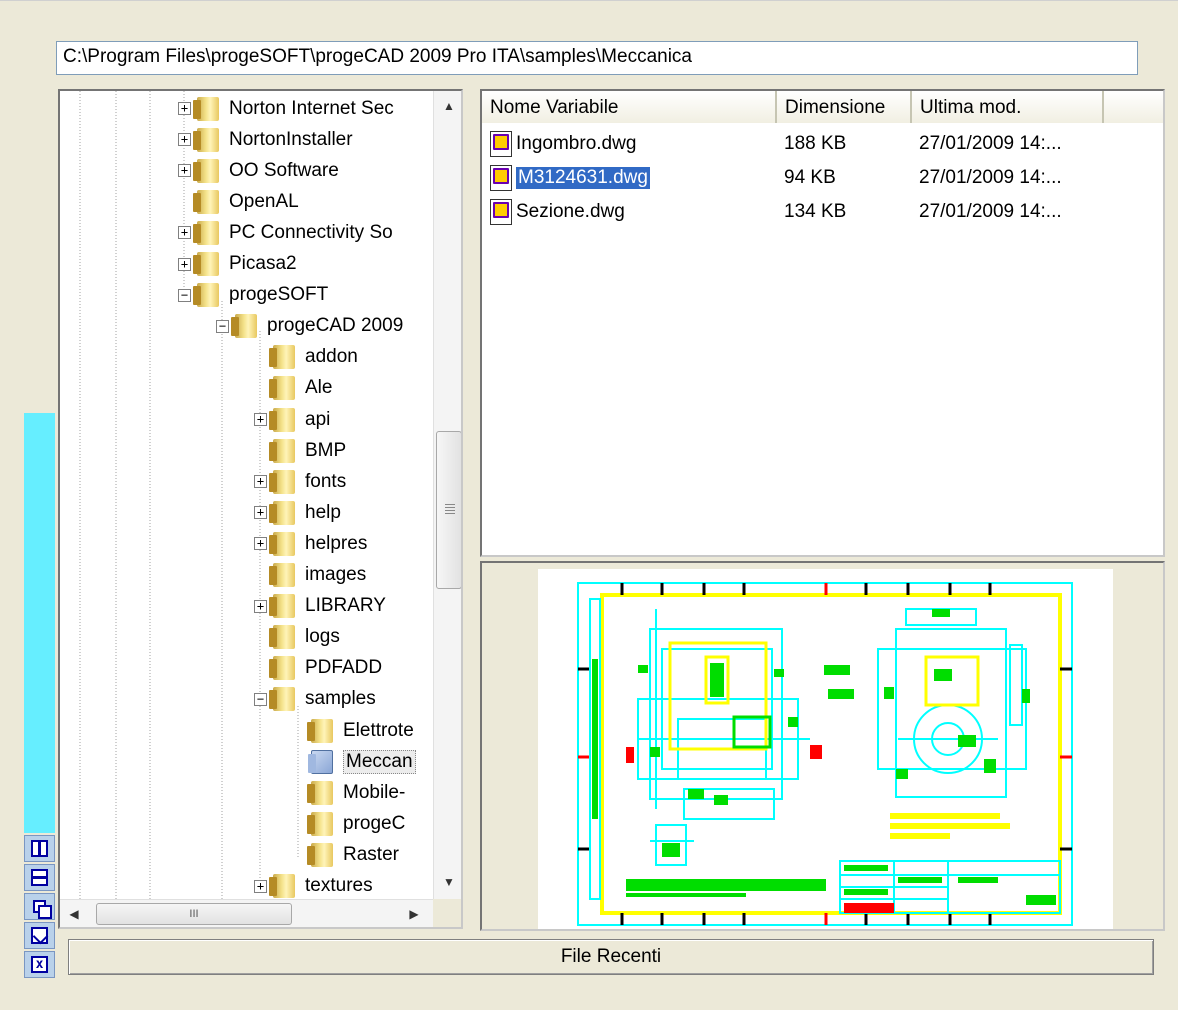 The height and width of the screenshot is (1010, 1178). Describe the element at coordinates (286, 108) in the screenshot. I see `tree-item: + Norton Internet Sec` at that location.